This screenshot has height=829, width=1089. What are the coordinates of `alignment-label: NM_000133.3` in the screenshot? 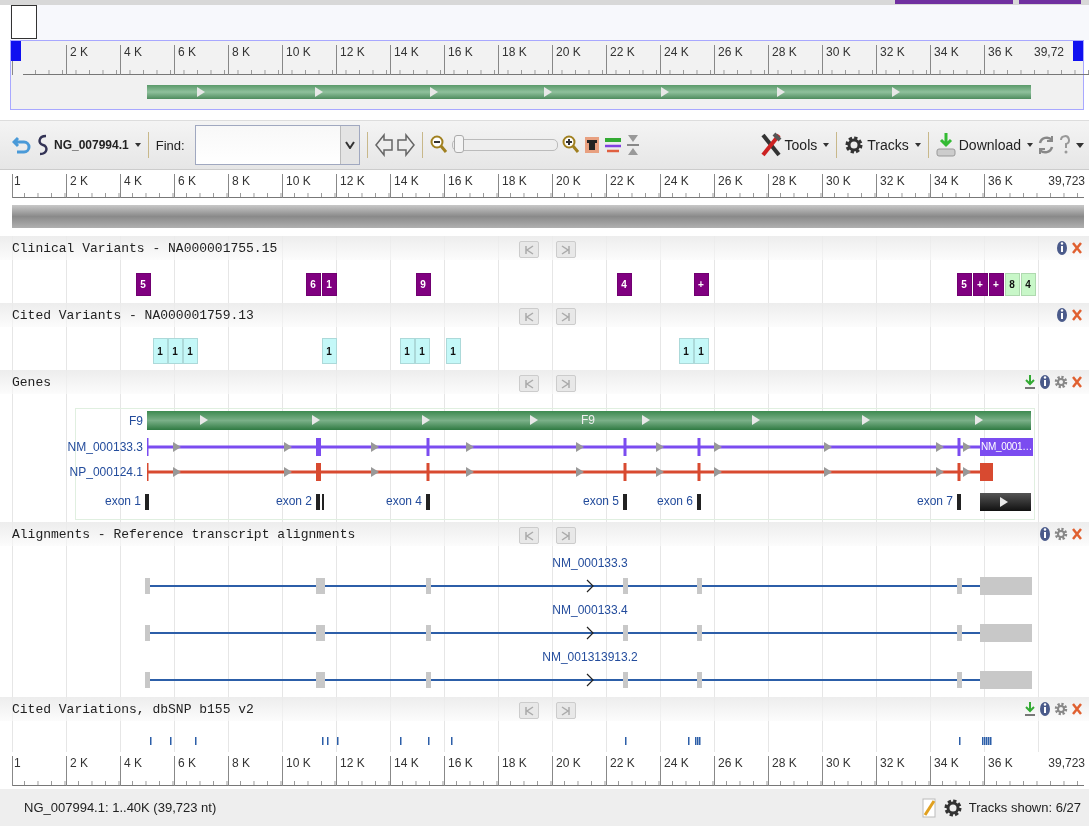 It's located at (590, 563).